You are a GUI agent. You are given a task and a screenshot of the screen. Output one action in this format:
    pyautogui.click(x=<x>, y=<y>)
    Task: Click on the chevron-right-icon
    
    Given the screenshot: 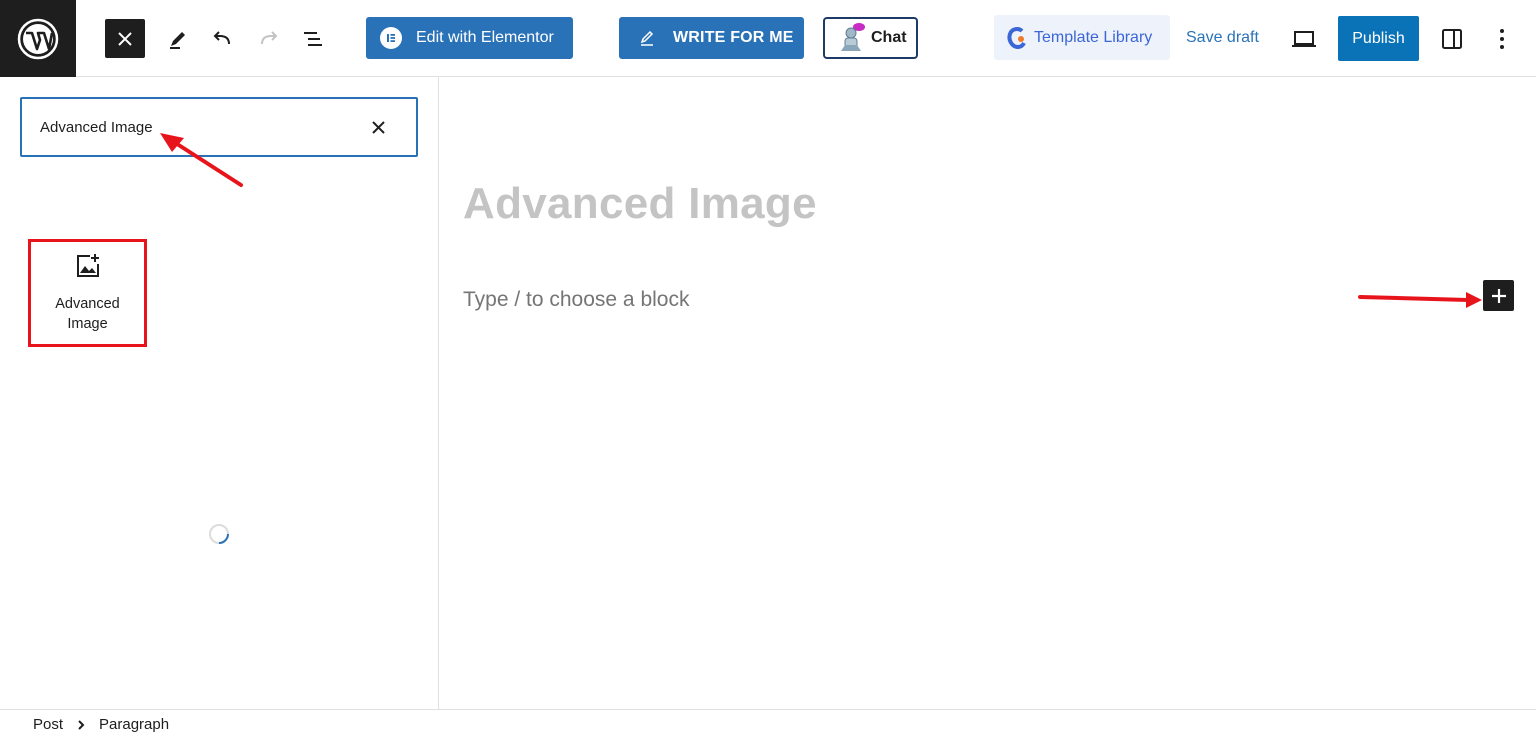 What is the action you would take?
    pyautogui.click(x=81, y=725)
    